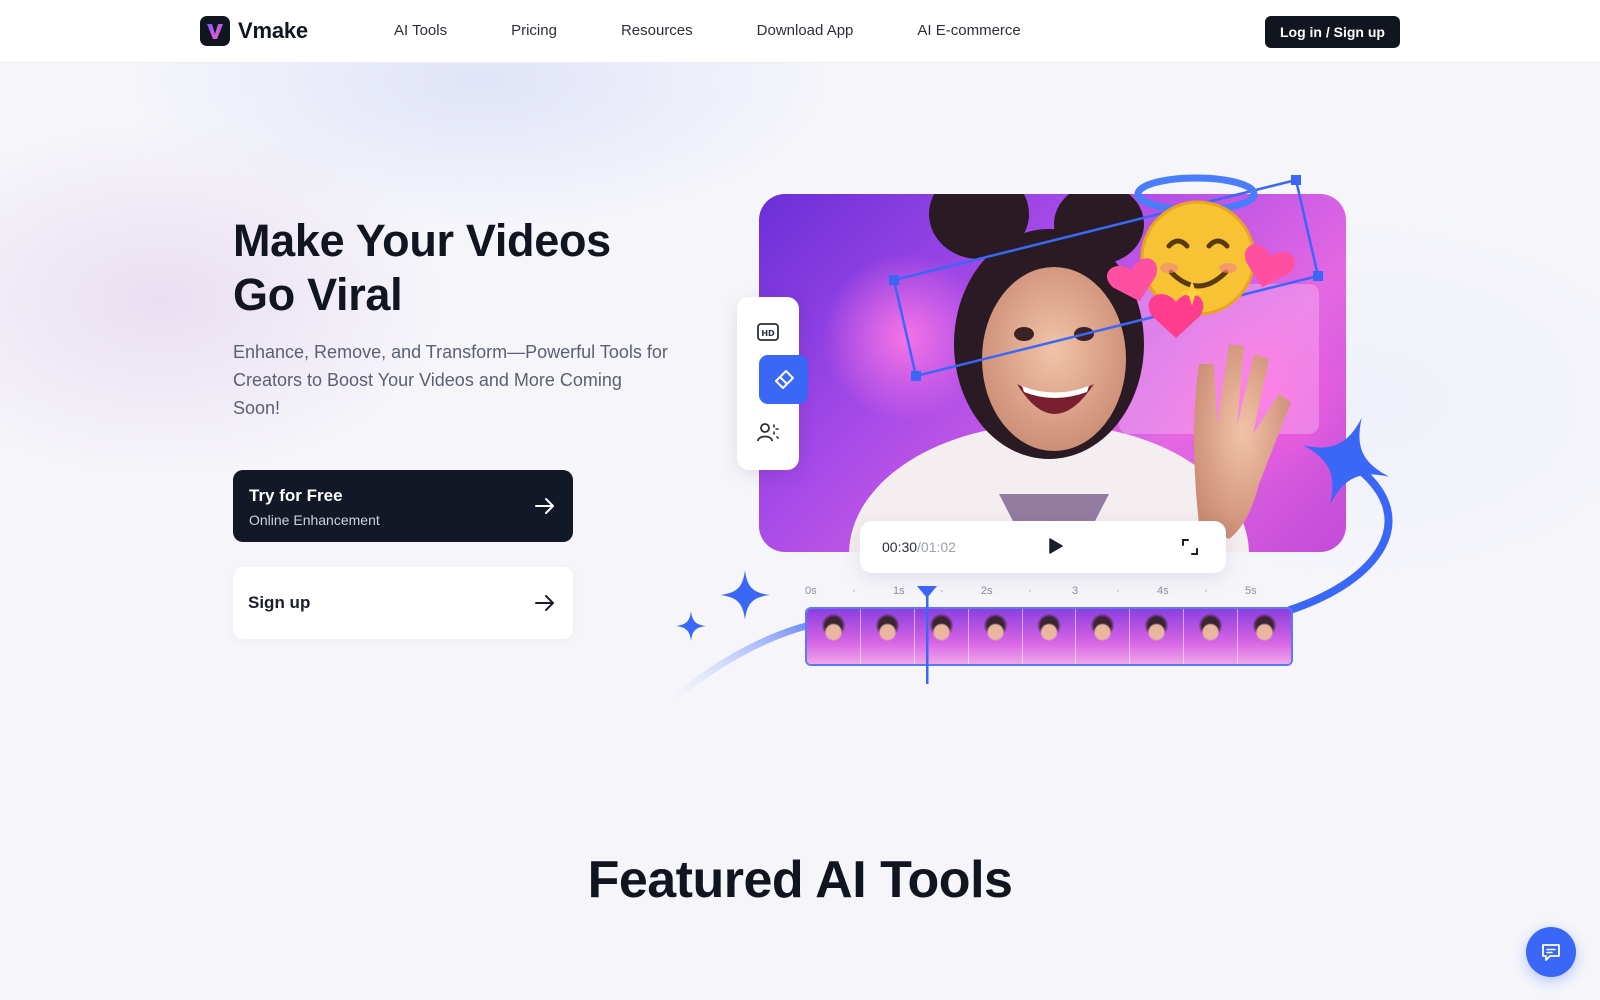  I want to click on tick-label: 0s, so click(811, 591).